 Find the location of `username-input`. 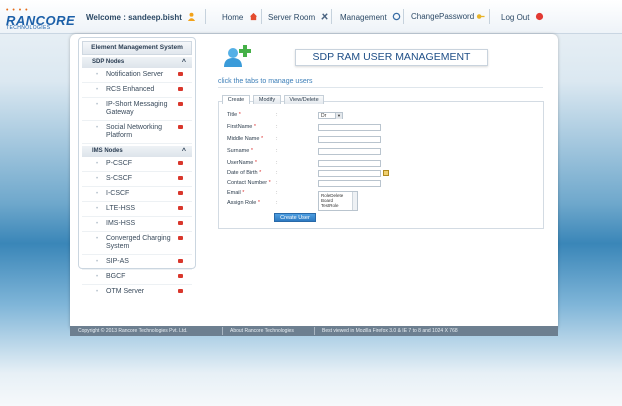

username-input is located at coordinates (349, 163).